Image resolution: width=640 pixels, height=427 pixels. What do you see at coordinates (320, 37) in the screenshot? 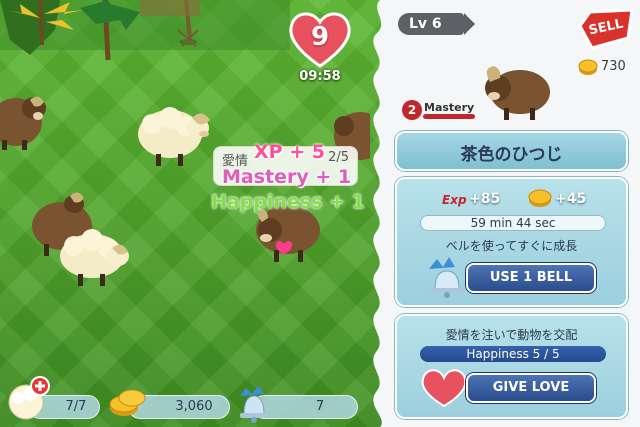
I see `heart-count: 9` at bounding box center [320, 37].